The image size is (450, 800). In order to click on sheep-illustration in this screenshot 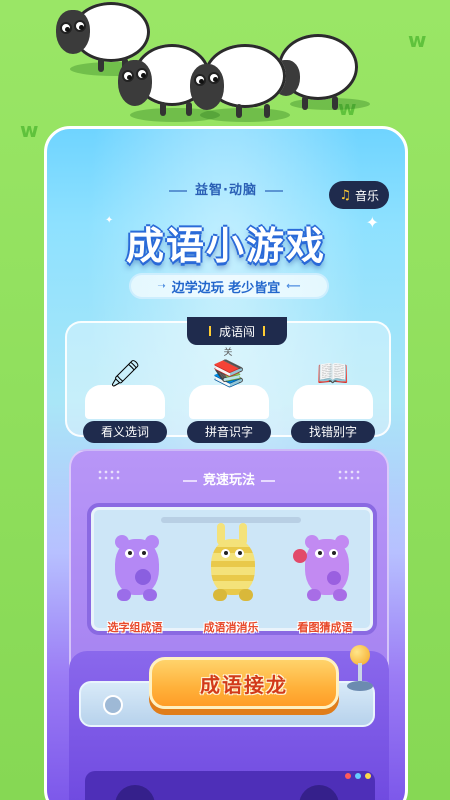, I will do `click(238, 81)`.